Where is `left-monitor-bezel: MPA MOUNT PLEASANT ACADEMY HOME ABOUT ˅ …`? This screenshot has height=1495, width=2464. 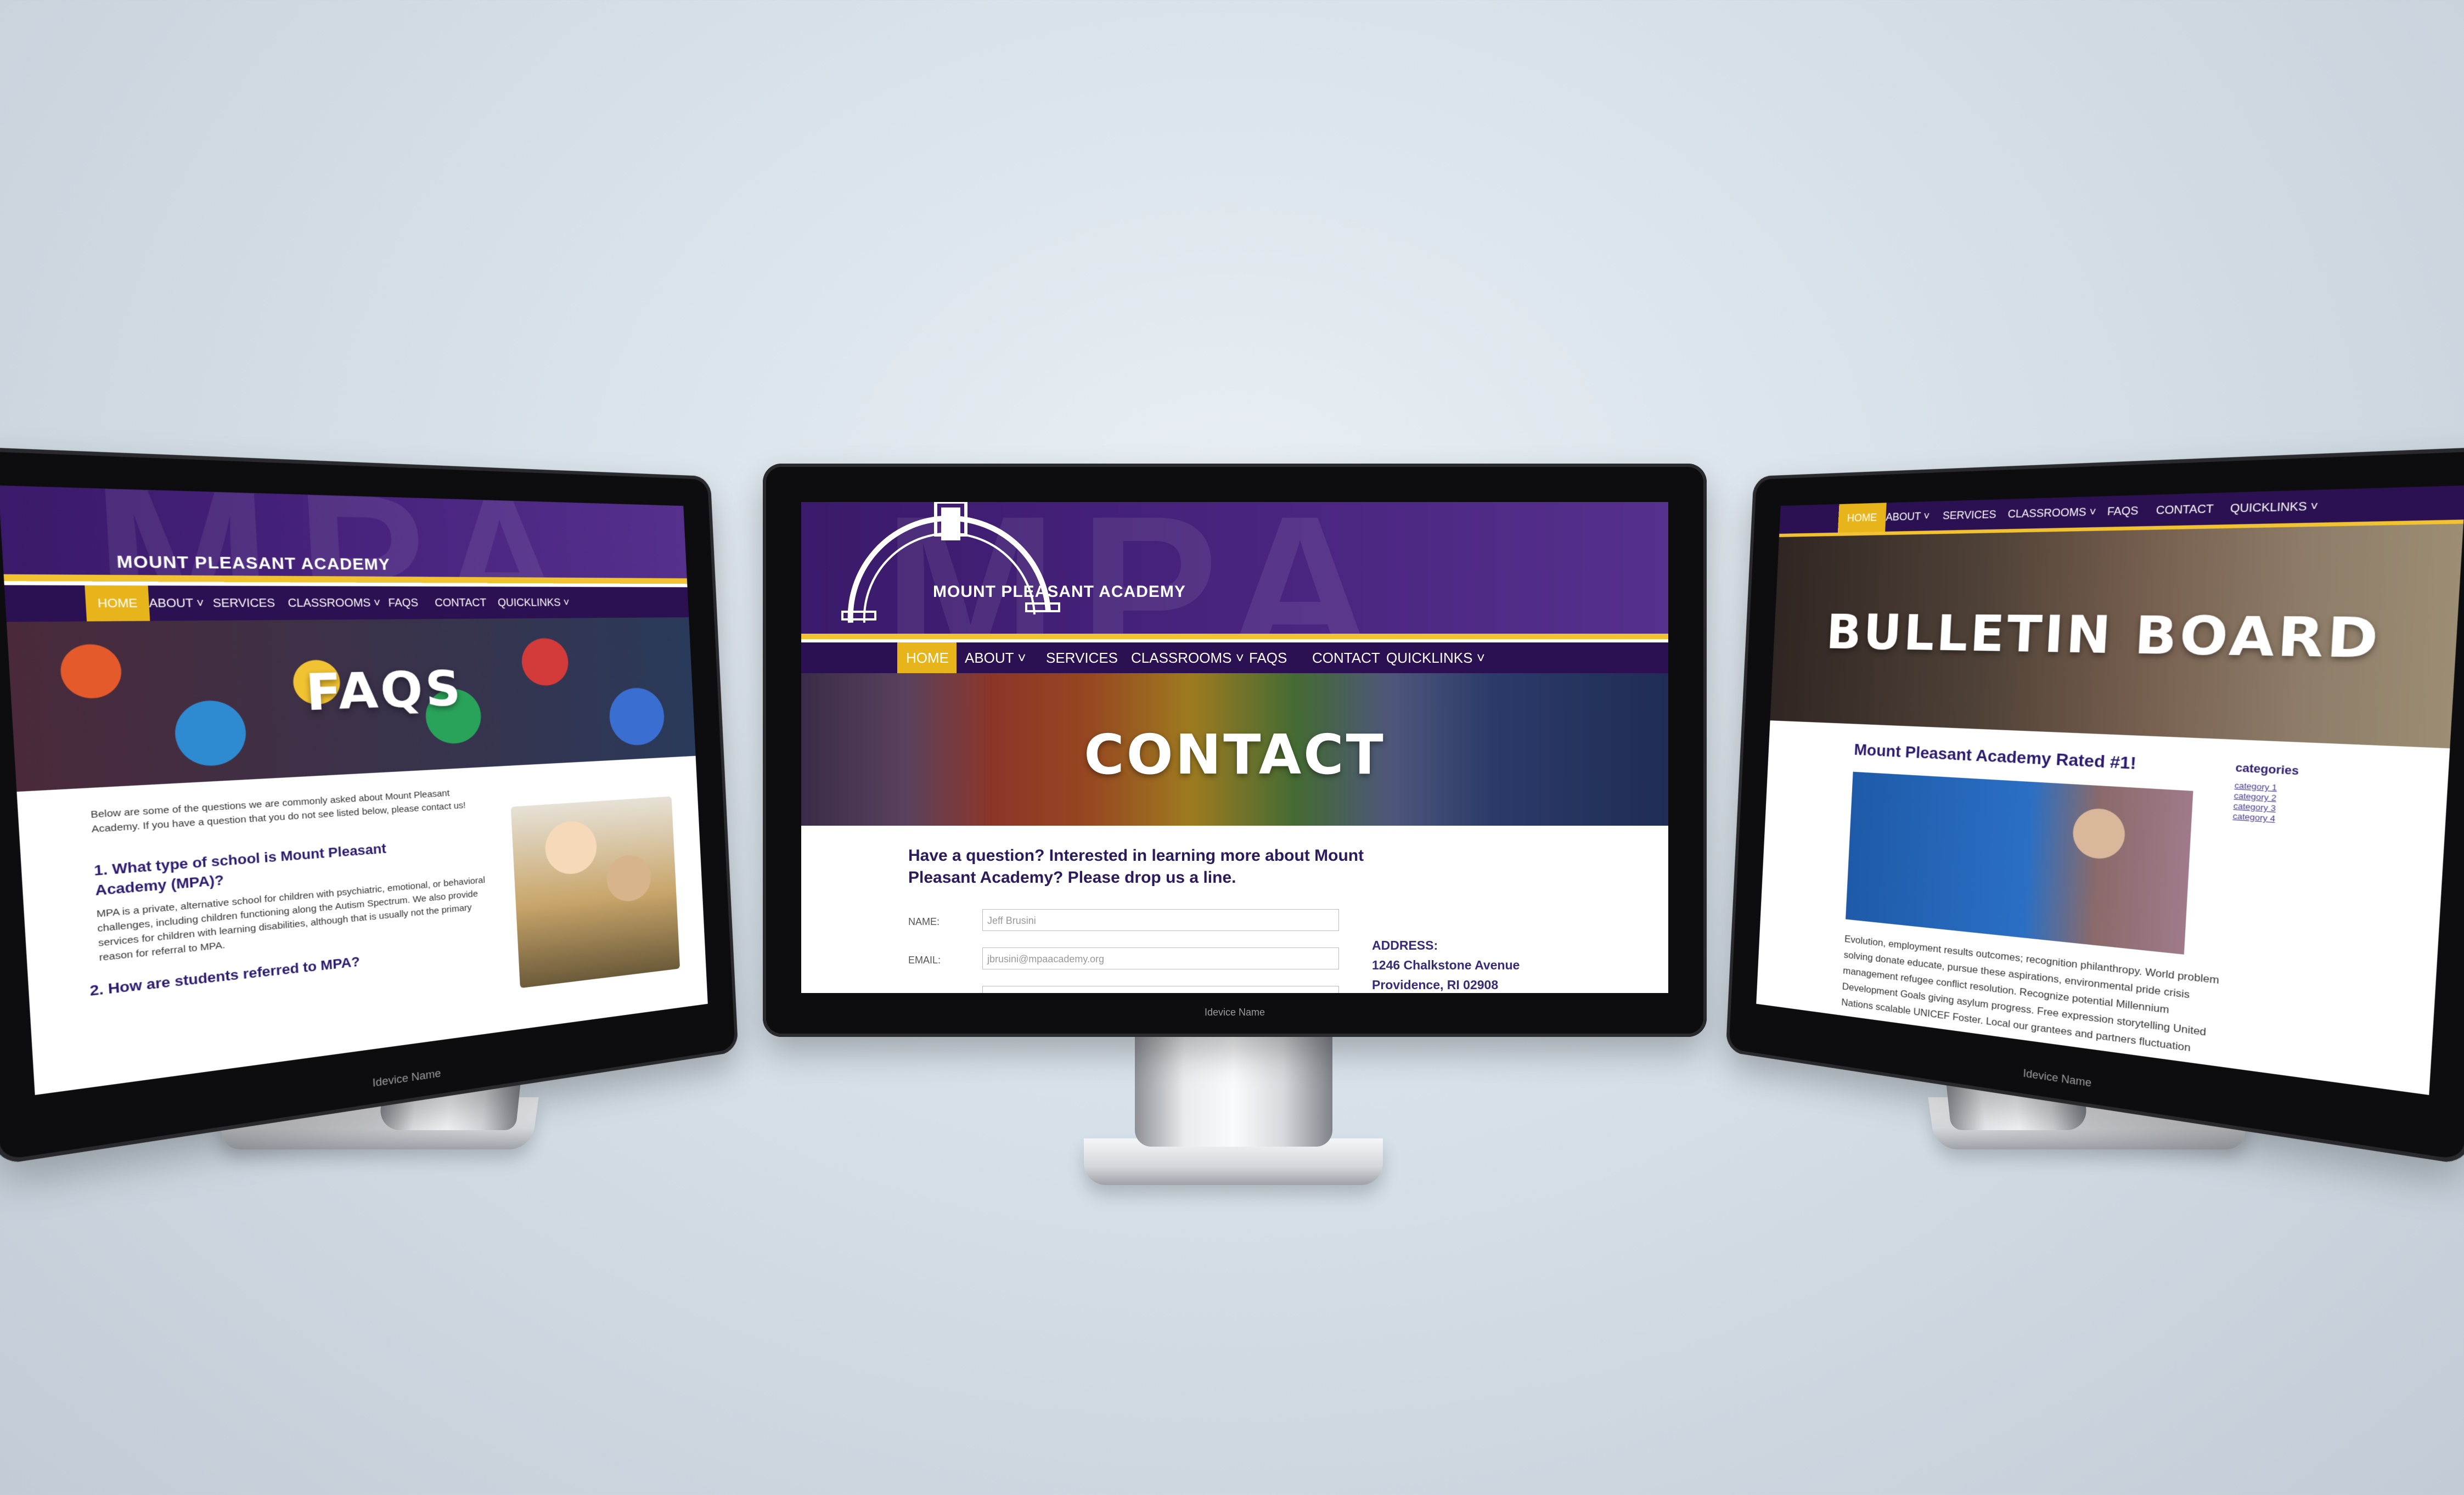 left-monitor-bezel: MPA MOUNT PLEASANT ACADEMY HOME ABOUT ˅ … is located at coordinates (369, 805).